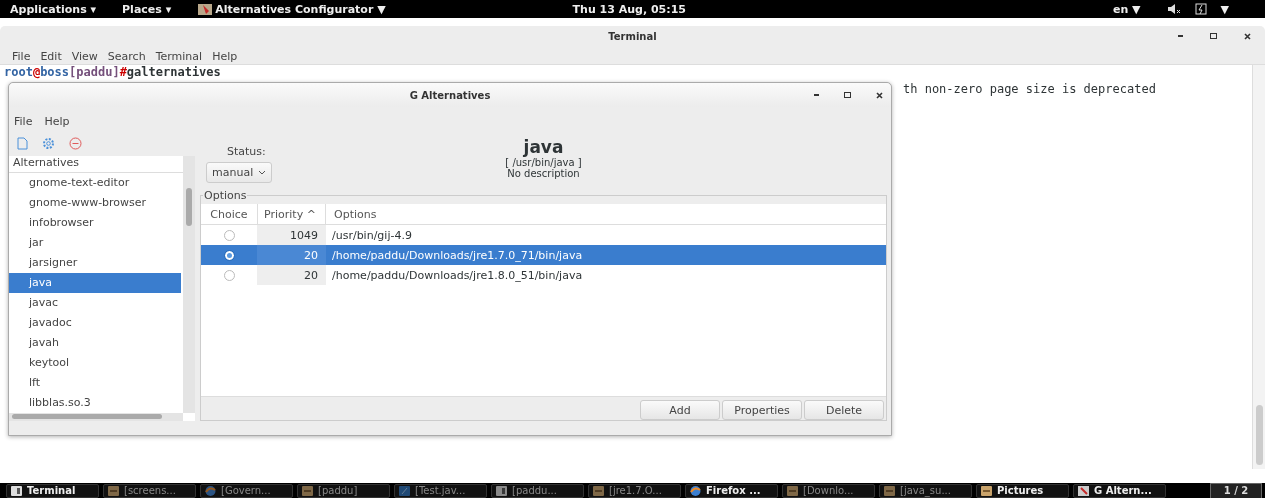  What do you see at coordinates (291, 235) in the screenshot?
I see `table-cell: 1049` at bounding box center [291, 235].